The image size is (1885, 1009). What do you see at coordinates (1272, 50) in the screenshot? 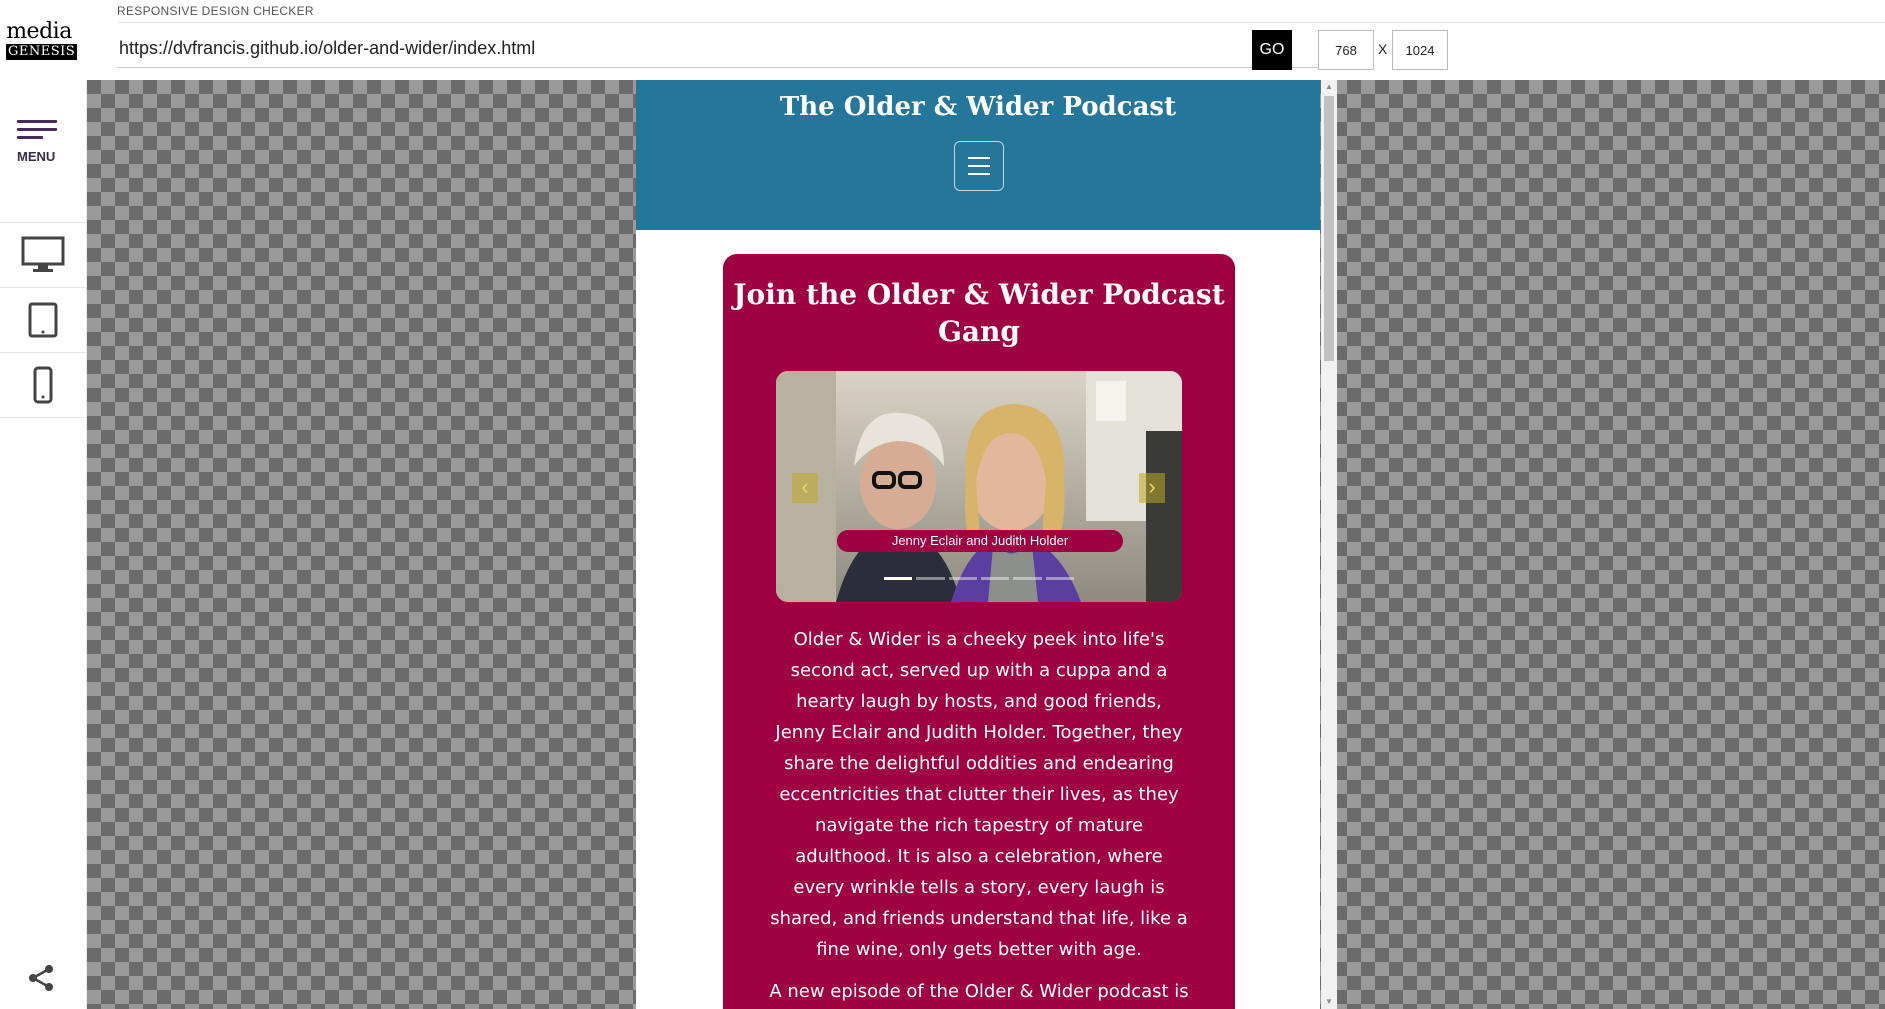
I see `go-button: GO` at bounding box center [1272, 50].